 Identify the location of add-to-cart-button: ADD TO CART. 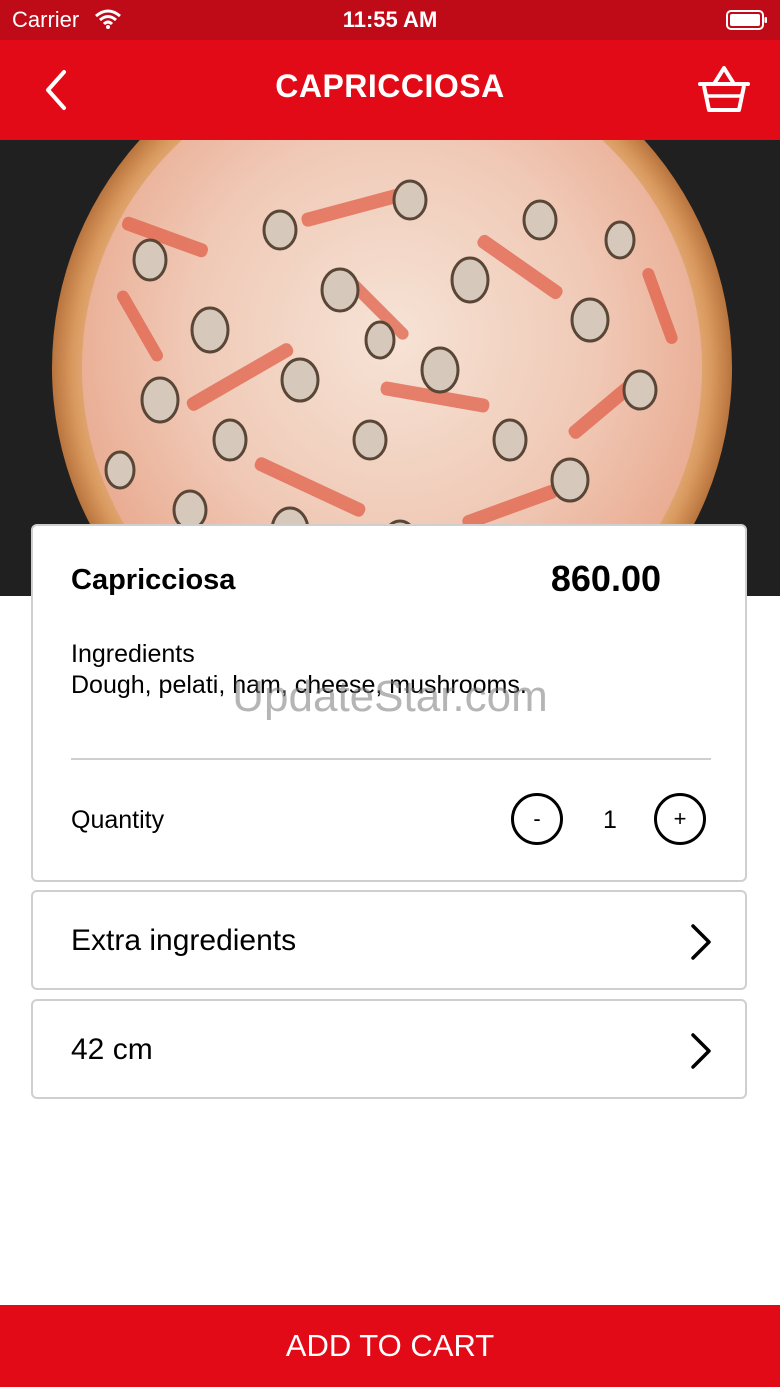
(390, 1346).